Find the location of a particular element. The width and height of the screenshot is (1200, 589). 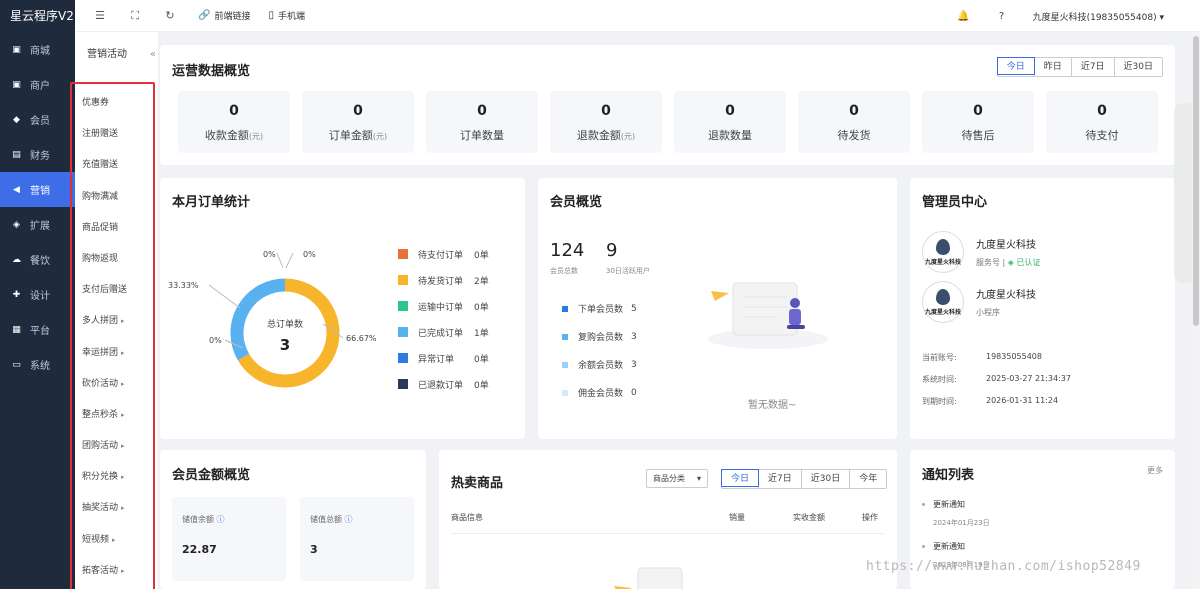

collapse-icon: « is located at coordinates (153, 54).